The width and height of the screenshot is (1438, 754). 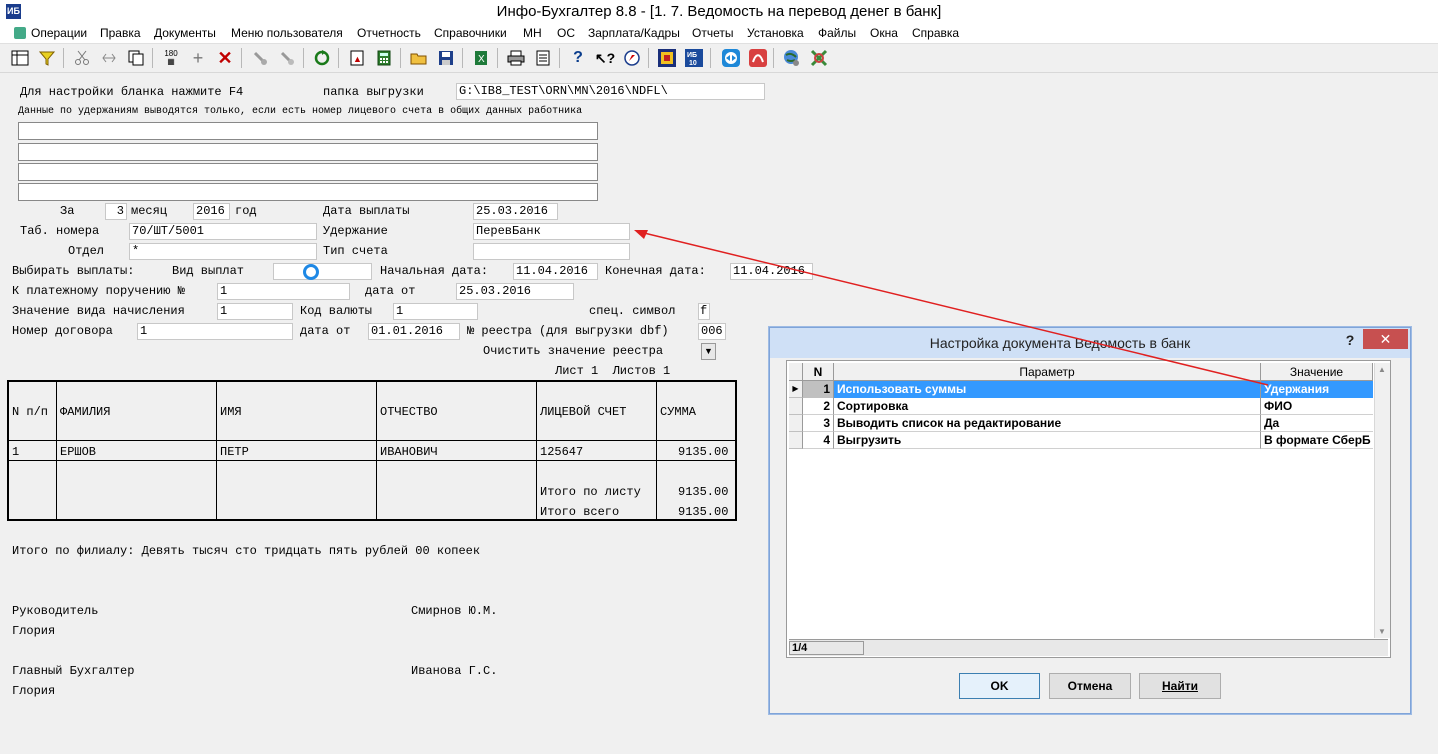 I want to click on pay-date-label: Дата выплаты, so click(x=366, y=211).